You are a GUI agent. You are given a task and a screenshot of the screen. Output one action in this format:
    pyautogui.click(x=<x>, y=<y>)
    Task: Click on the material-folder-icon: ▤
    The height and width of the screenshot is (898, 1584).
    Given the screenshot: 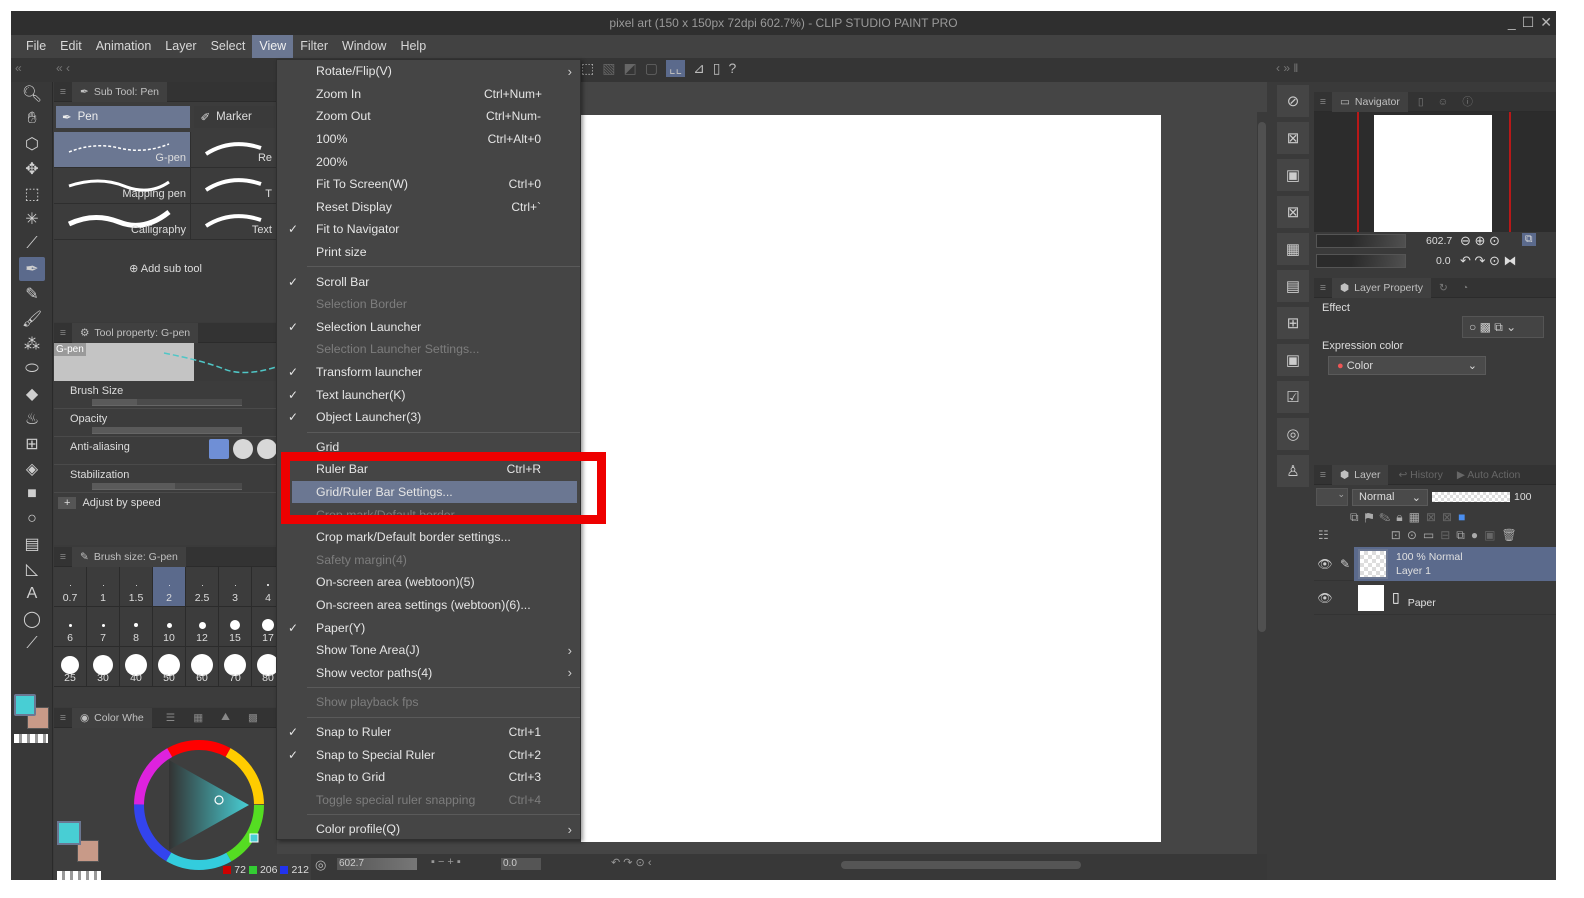 What is the action you would take?
    pyautogui.click(x=1293, y=286)
    